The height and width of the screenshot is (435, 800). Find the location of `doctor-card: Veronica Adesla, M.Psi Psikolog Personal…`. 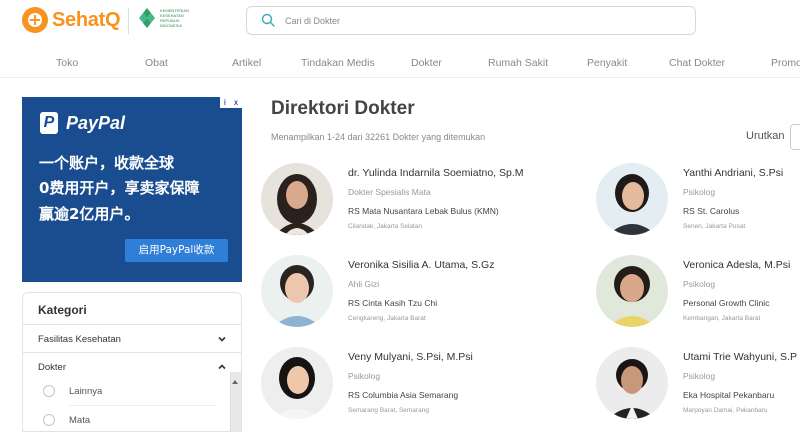

doctor-card: Veronica Adesla, M.Psi Psikolog Personal… is located at coordinates (698, 295).